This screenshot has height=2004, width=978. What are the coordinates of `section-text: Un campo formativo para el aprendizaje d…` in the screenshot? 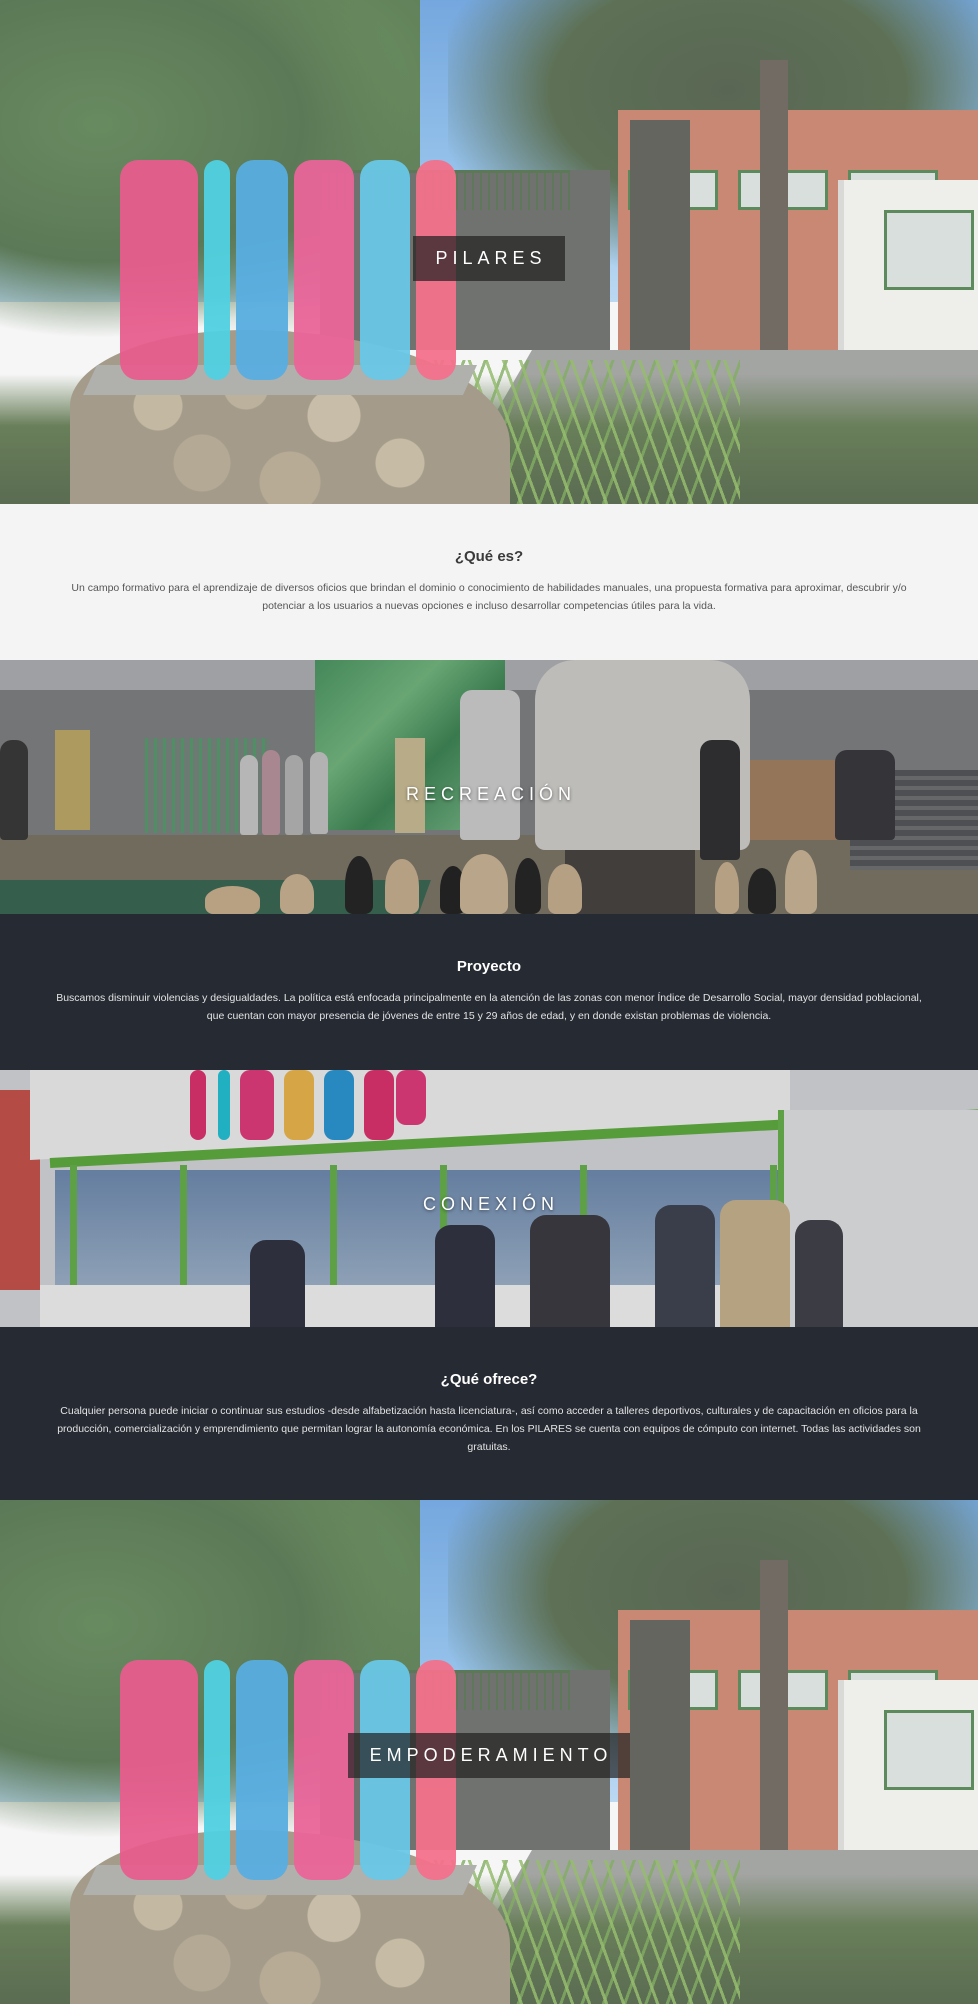 It's located at (489, 597).